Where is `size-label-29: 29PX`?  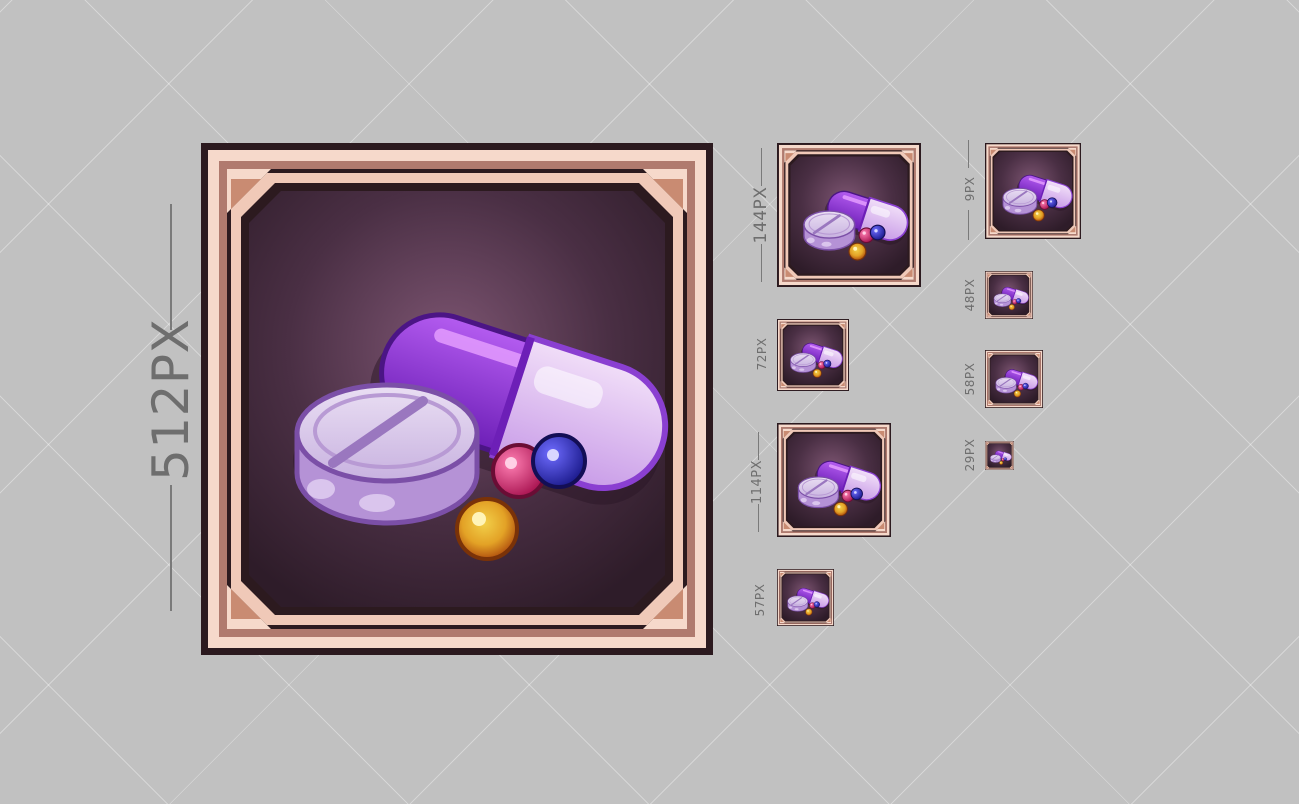 size-label-29: 29PX is located at coordinates (970, 455).